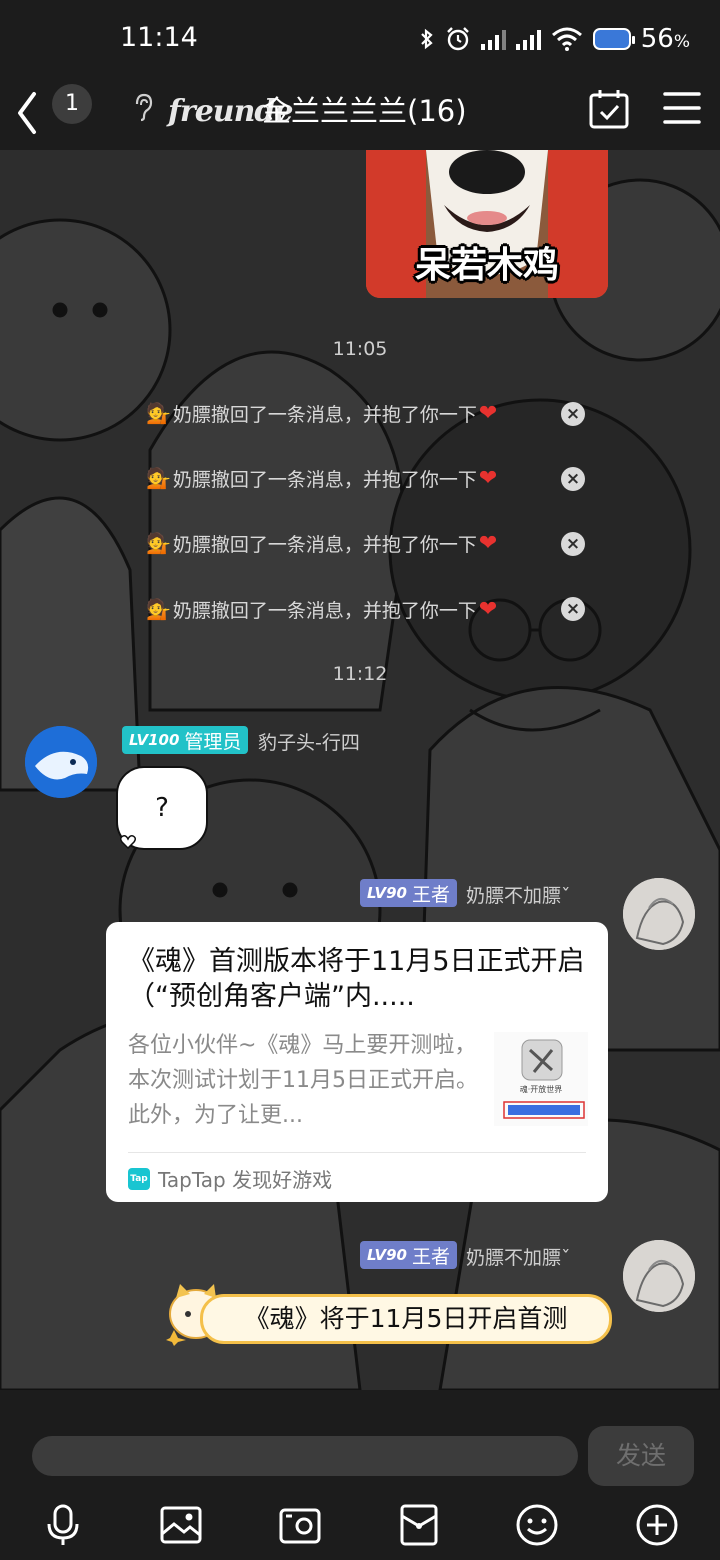 This screenshot has width=720, height=1560. What do you see at coordinates (26, 113) in the screenshot?
I see `back-button` at bounding box center [26, 113].